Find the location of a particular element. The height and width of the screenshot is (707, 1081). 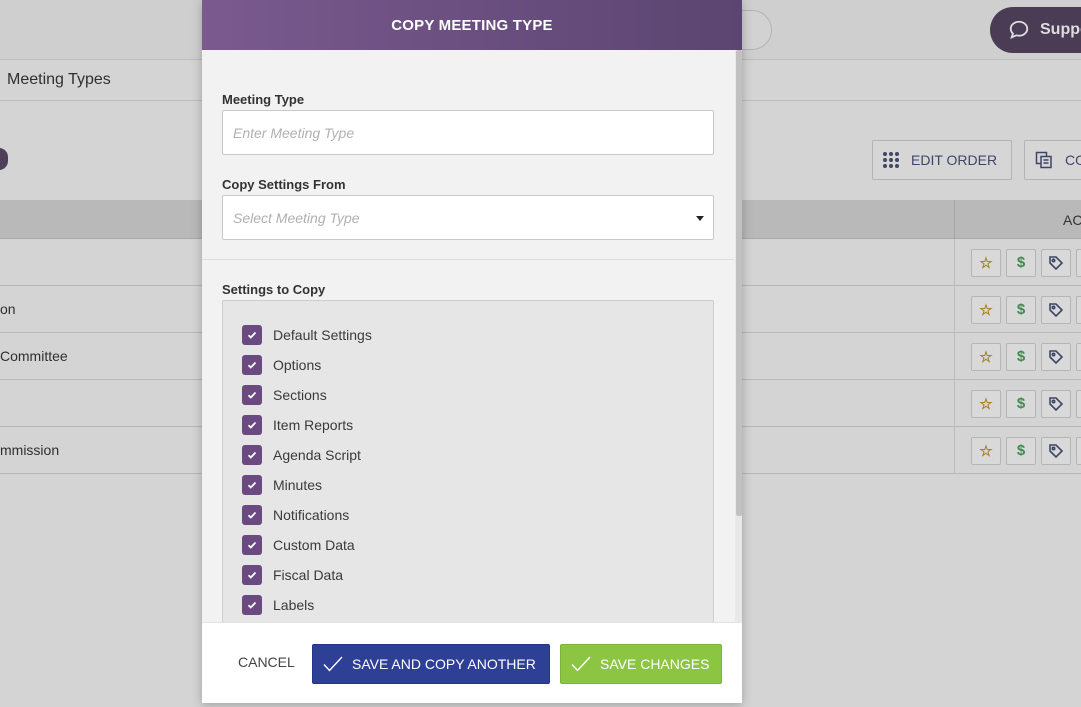

setting-label: Labels is located at coordinates (294, 605).